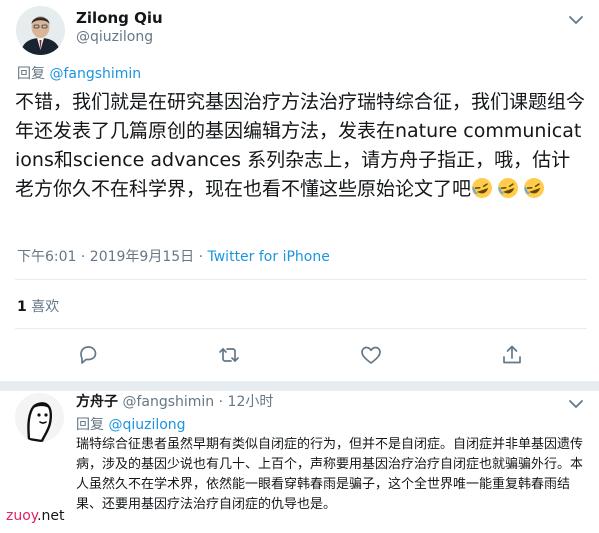 This screenshot has width=599, height=533. What do you see at coordinates (119, 18) in the screenshot?
I see `author-name: Zilong Qiu` at bounding box center [119, 18].